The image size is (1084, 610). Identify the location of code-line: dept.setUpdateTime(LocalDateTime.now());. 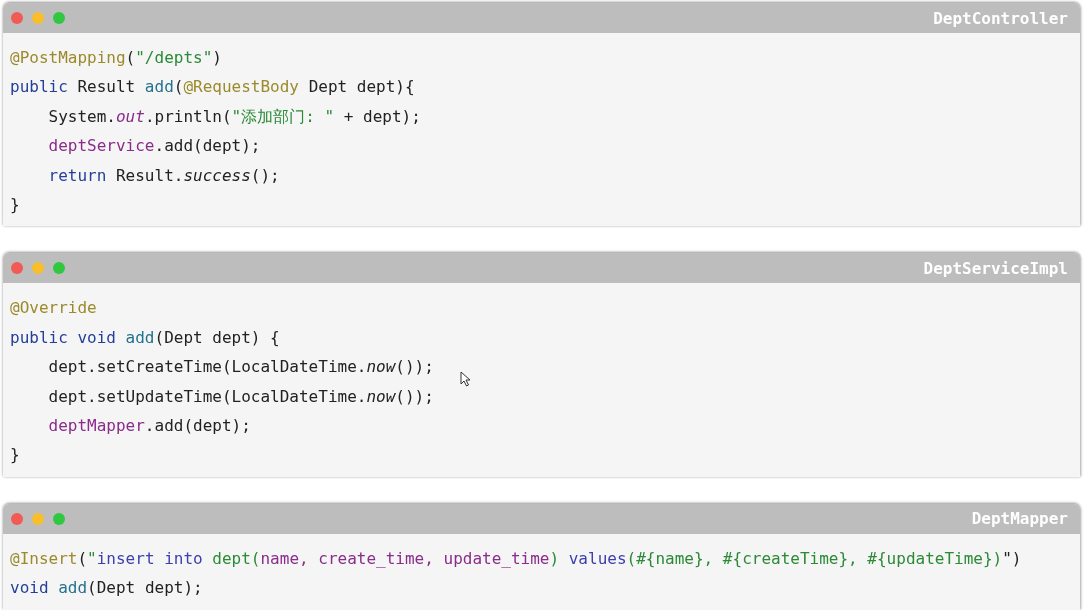
(240, 396).